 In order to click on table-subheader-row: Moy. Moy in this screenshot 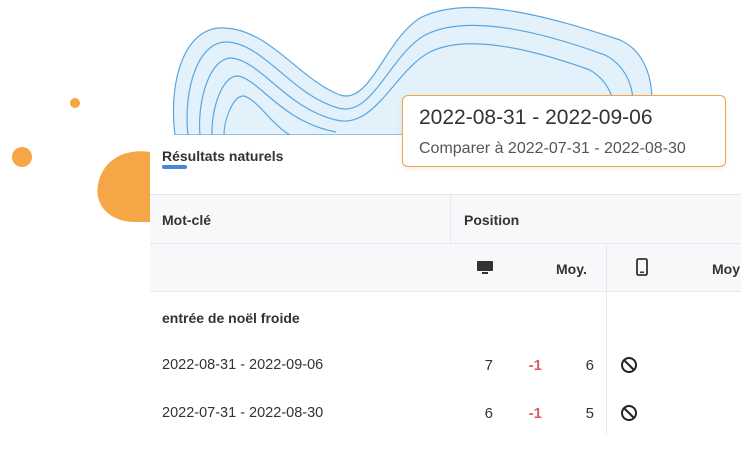, I will do `click(445, 268)`.